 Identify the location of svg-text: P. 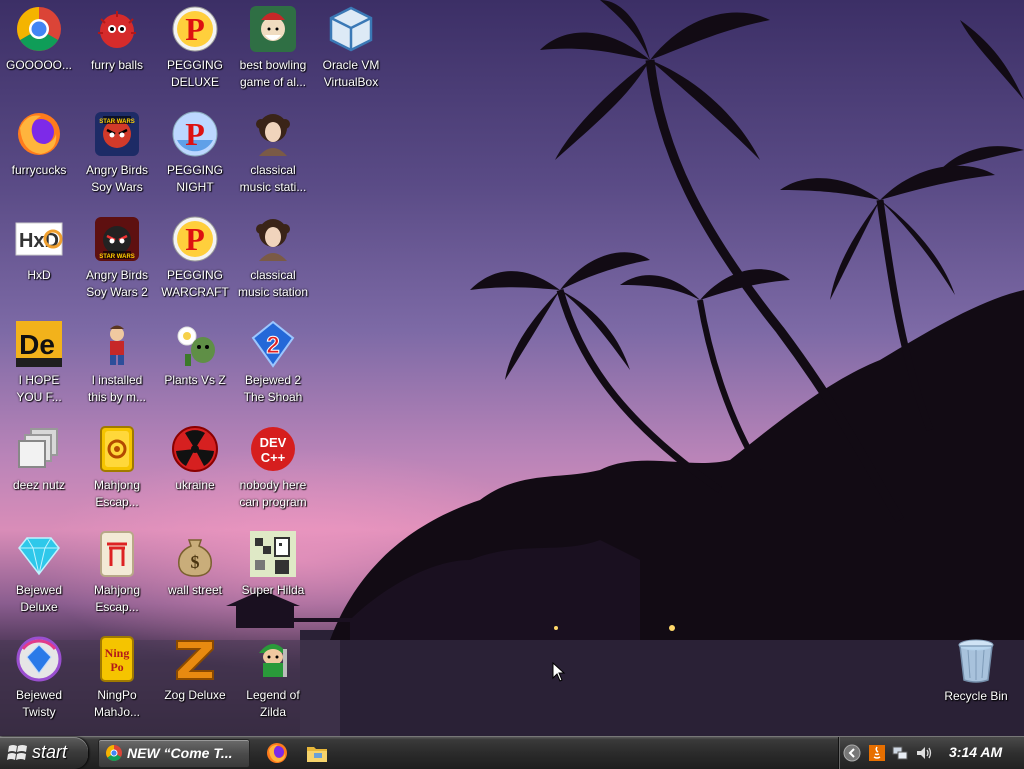
(195, 134).